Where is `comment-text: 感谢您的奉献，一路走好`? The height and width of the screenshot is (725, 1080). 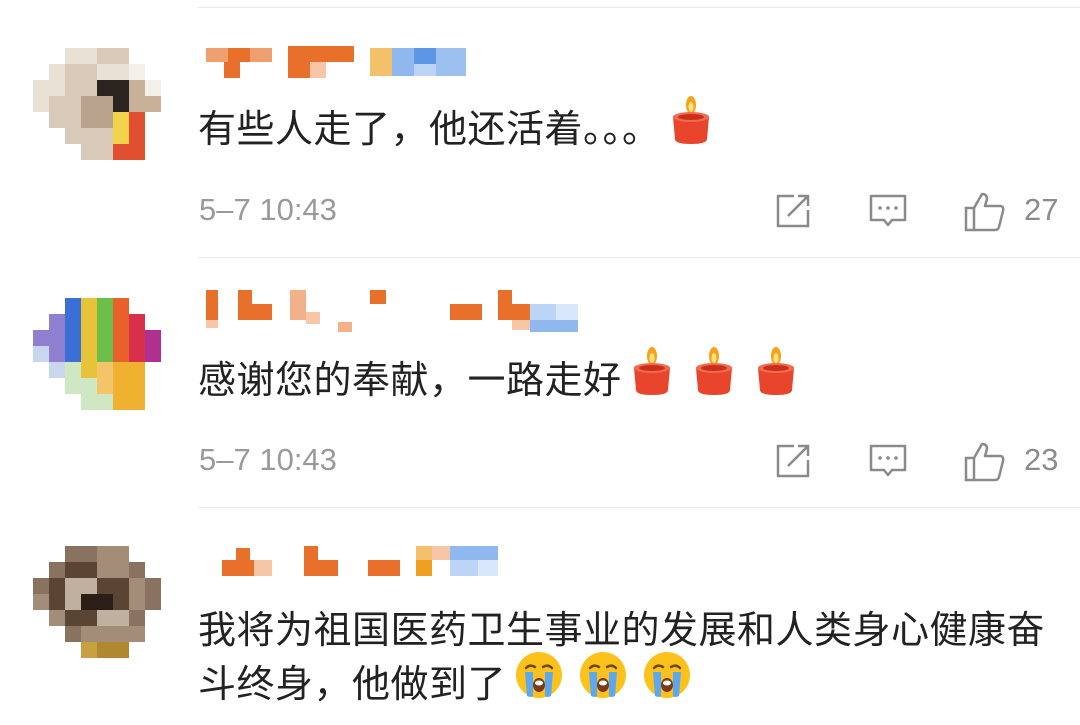
comment-text: 感谢您的奉献，一路走好 is located at coordinates (632, 378).